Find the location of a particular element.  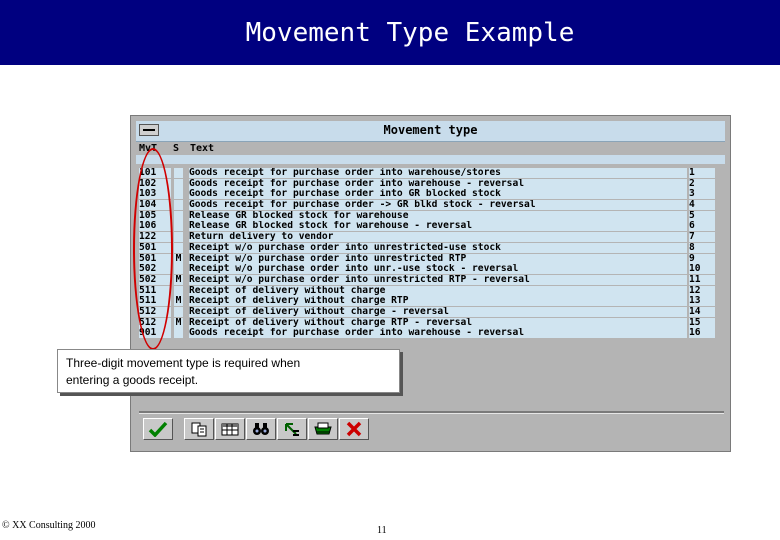

cancel-x-icon is located at coordinates (354, 429).